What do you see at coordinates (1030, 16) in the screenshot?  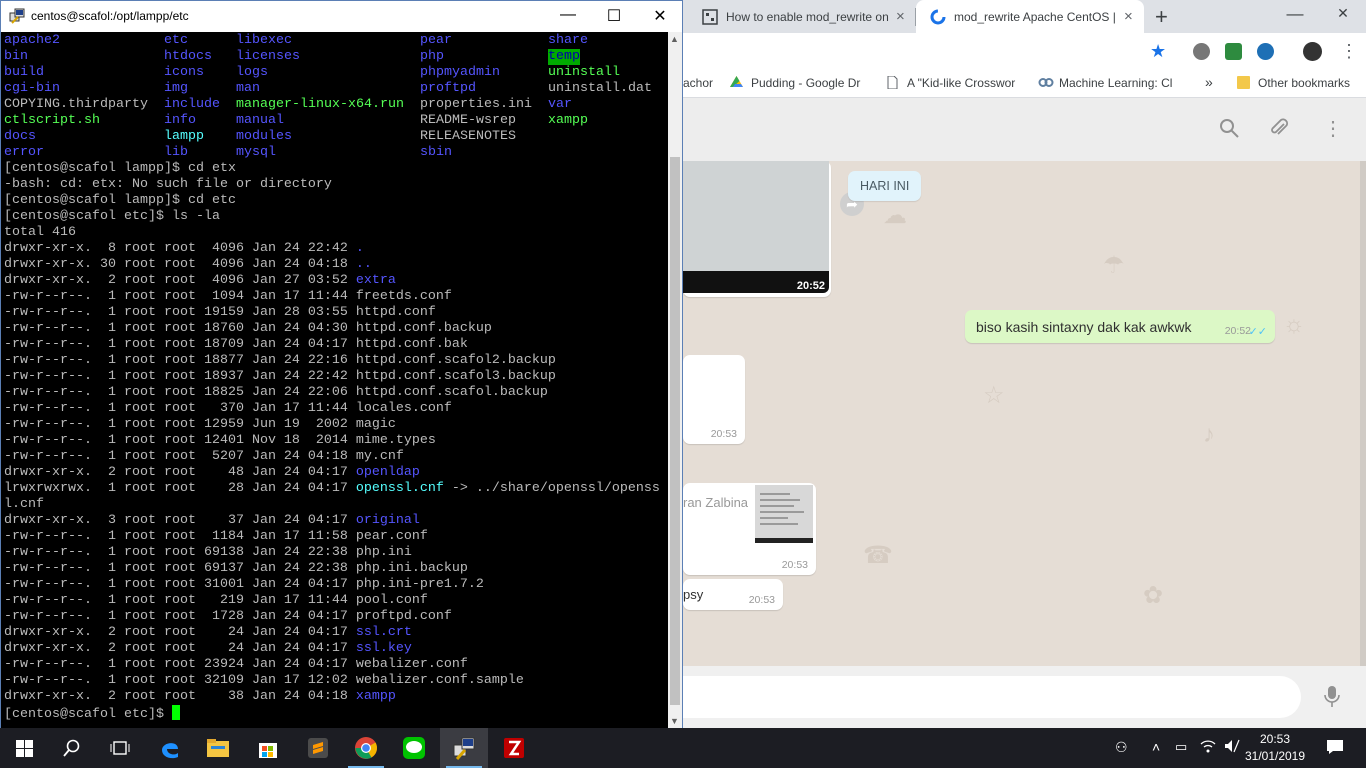 I see `chrome-tab-mod-rewrite-centos: mod_rewrite Apache CentOS | ×` at bounding box center [1030, 16].